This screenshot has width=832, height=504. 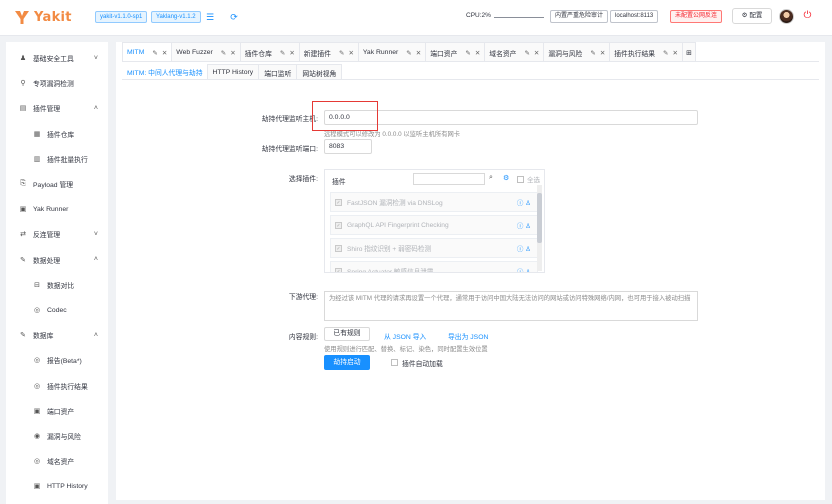 What do you see at coordinates (234, 17) in the screenshot?
I see `refresh-icon: ⟳` at bounding box center [234, 17].